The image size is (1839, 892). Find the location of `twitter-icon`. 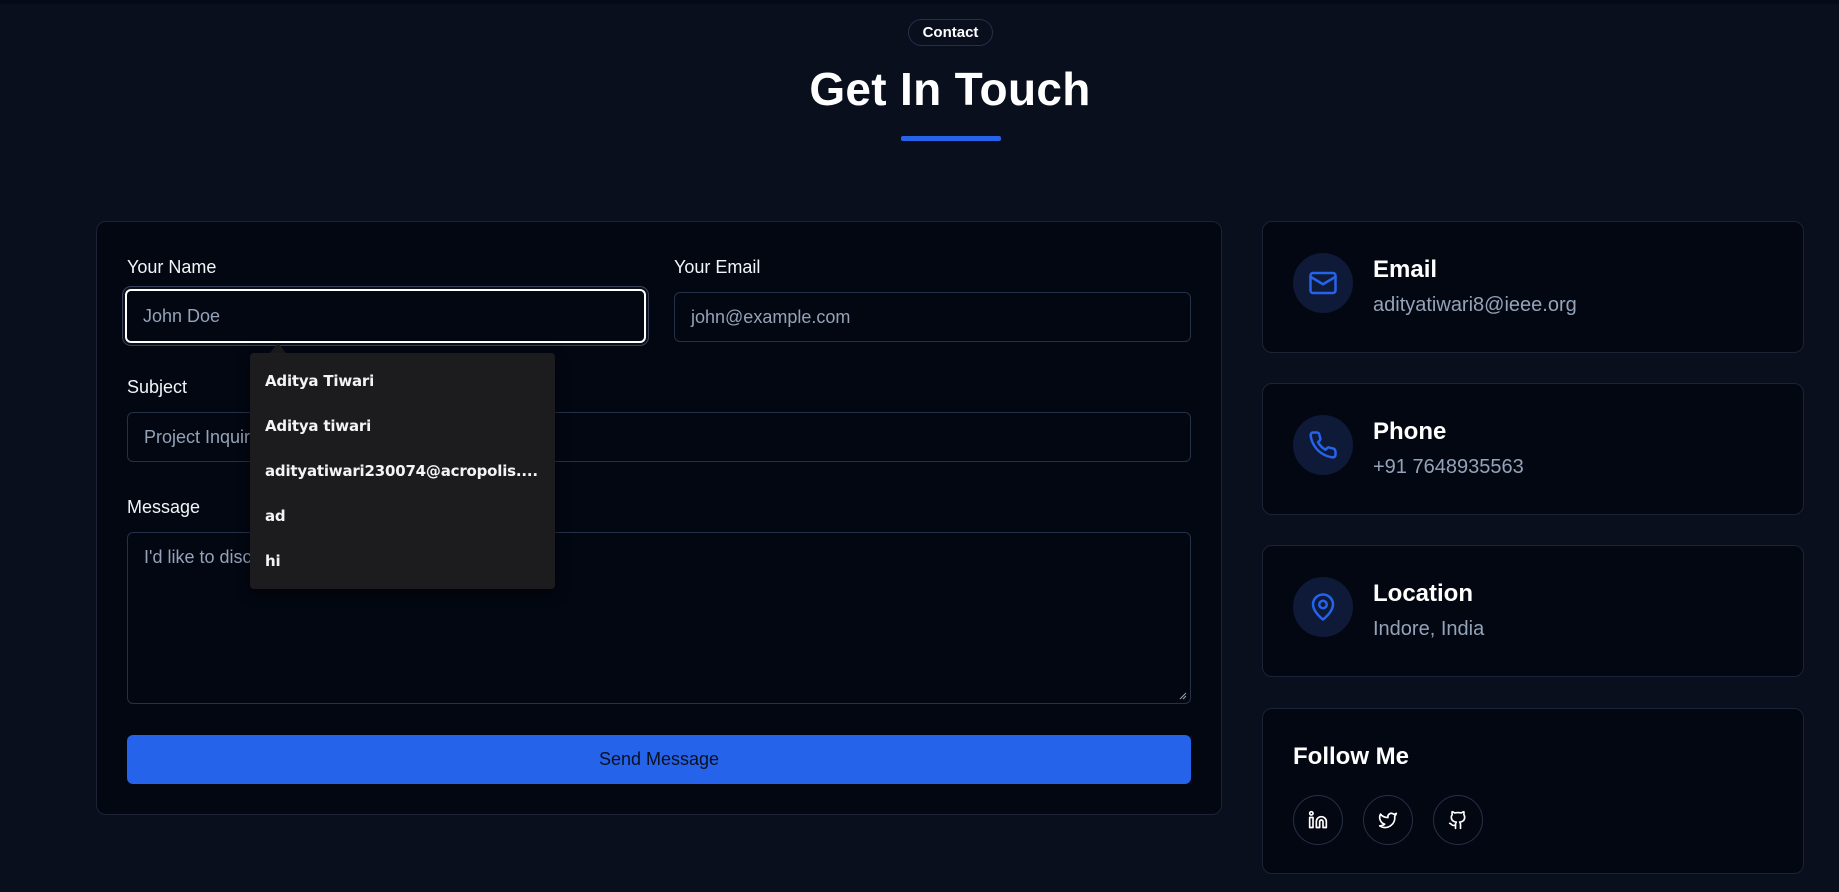

twitter-icon is located at coordinates (1388, 820).